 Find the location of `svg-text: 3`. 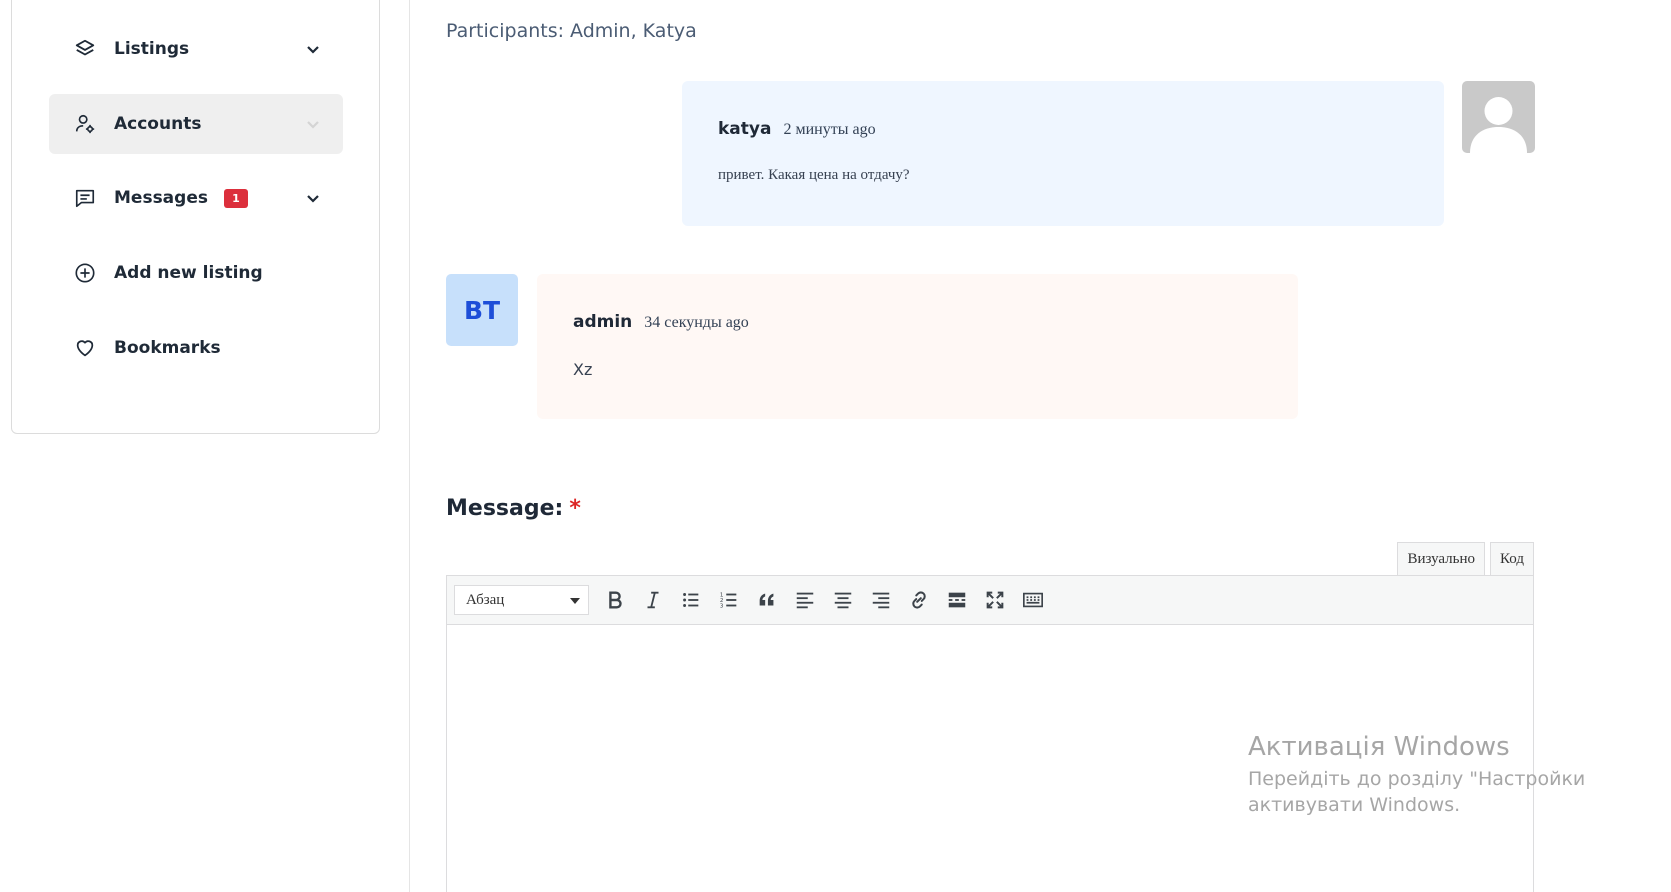

svg-text: 3 is located at coordinates (722, 606).